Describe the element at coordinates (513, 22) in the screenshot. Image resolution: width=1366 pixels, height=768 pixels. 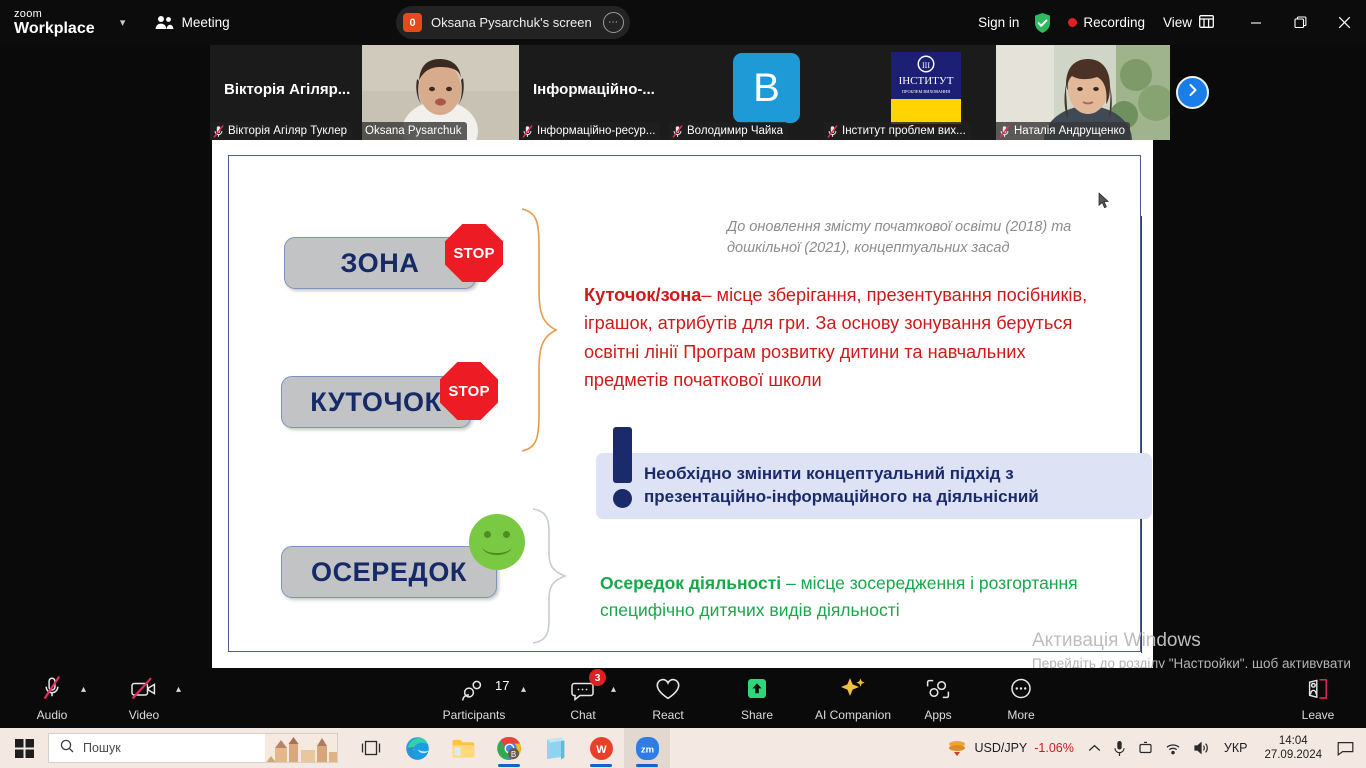
I see `active-share-pill: 0 Oksana Pysarchuk's screen ⋯` at that location.